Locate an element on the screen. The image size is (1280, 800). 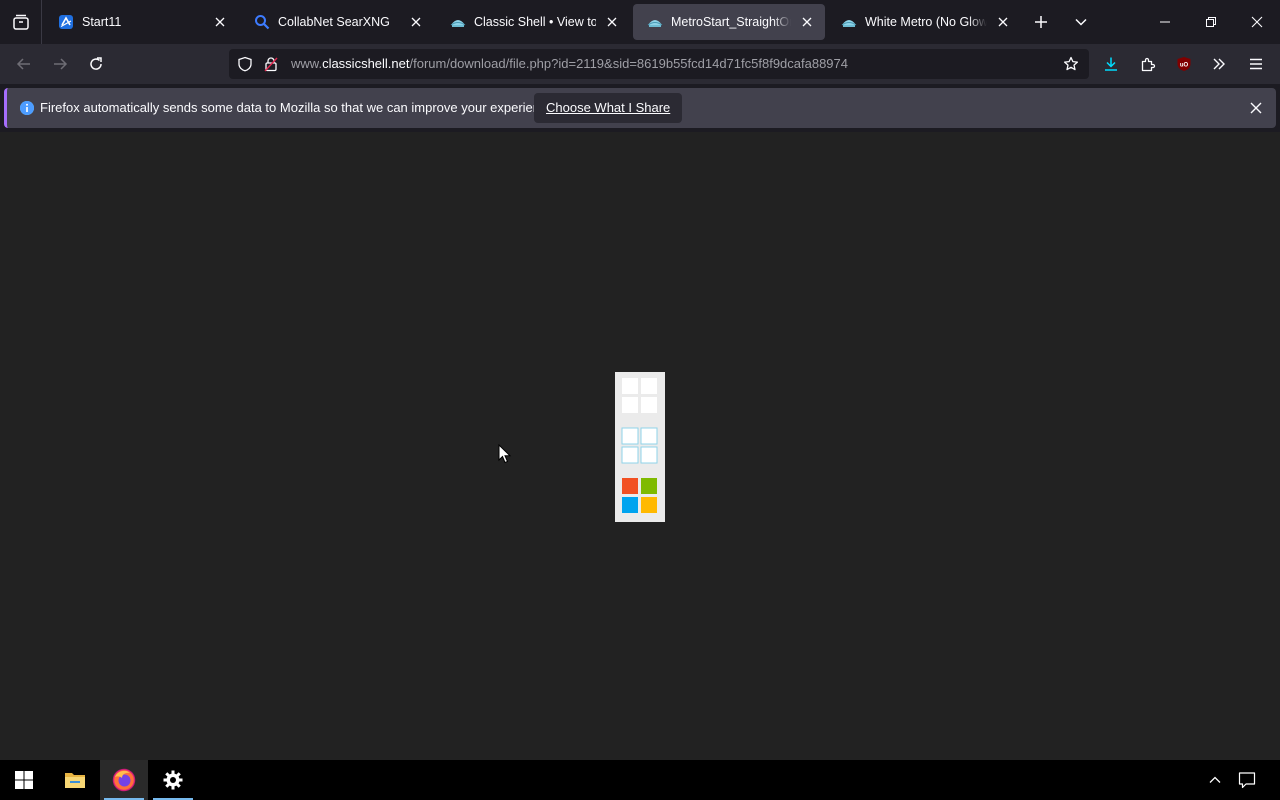
tab-collabnet-searxng: CollabNet SearXNG is located at coordinates (337, 22).